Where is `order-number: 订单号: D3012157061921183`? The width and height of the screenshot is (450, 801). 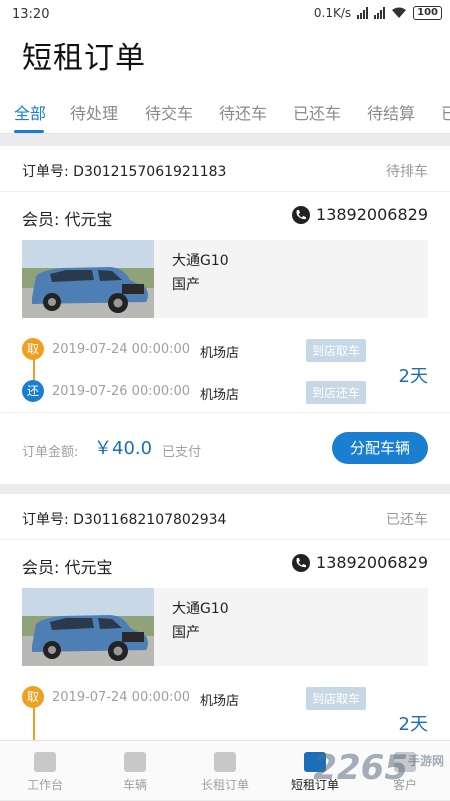 order-number: 订单号: D3012157061921183 is located at coordinates (124, 172).